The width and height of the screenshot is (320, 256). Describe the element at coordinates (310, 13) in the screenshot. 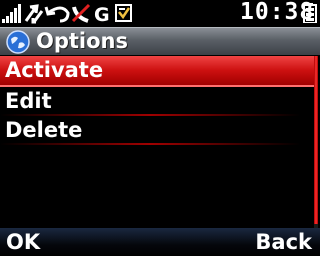

I see `battery-icon` at that location.